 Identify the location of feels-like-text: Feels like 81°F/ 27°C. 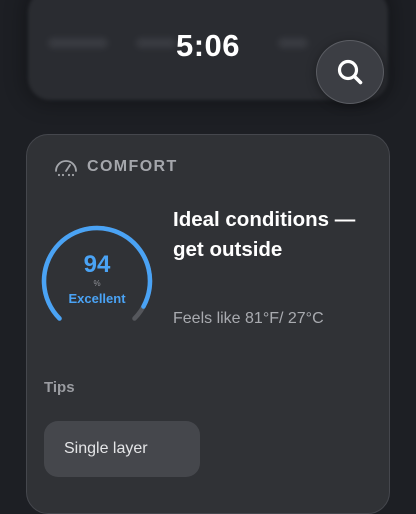
(248, 318).